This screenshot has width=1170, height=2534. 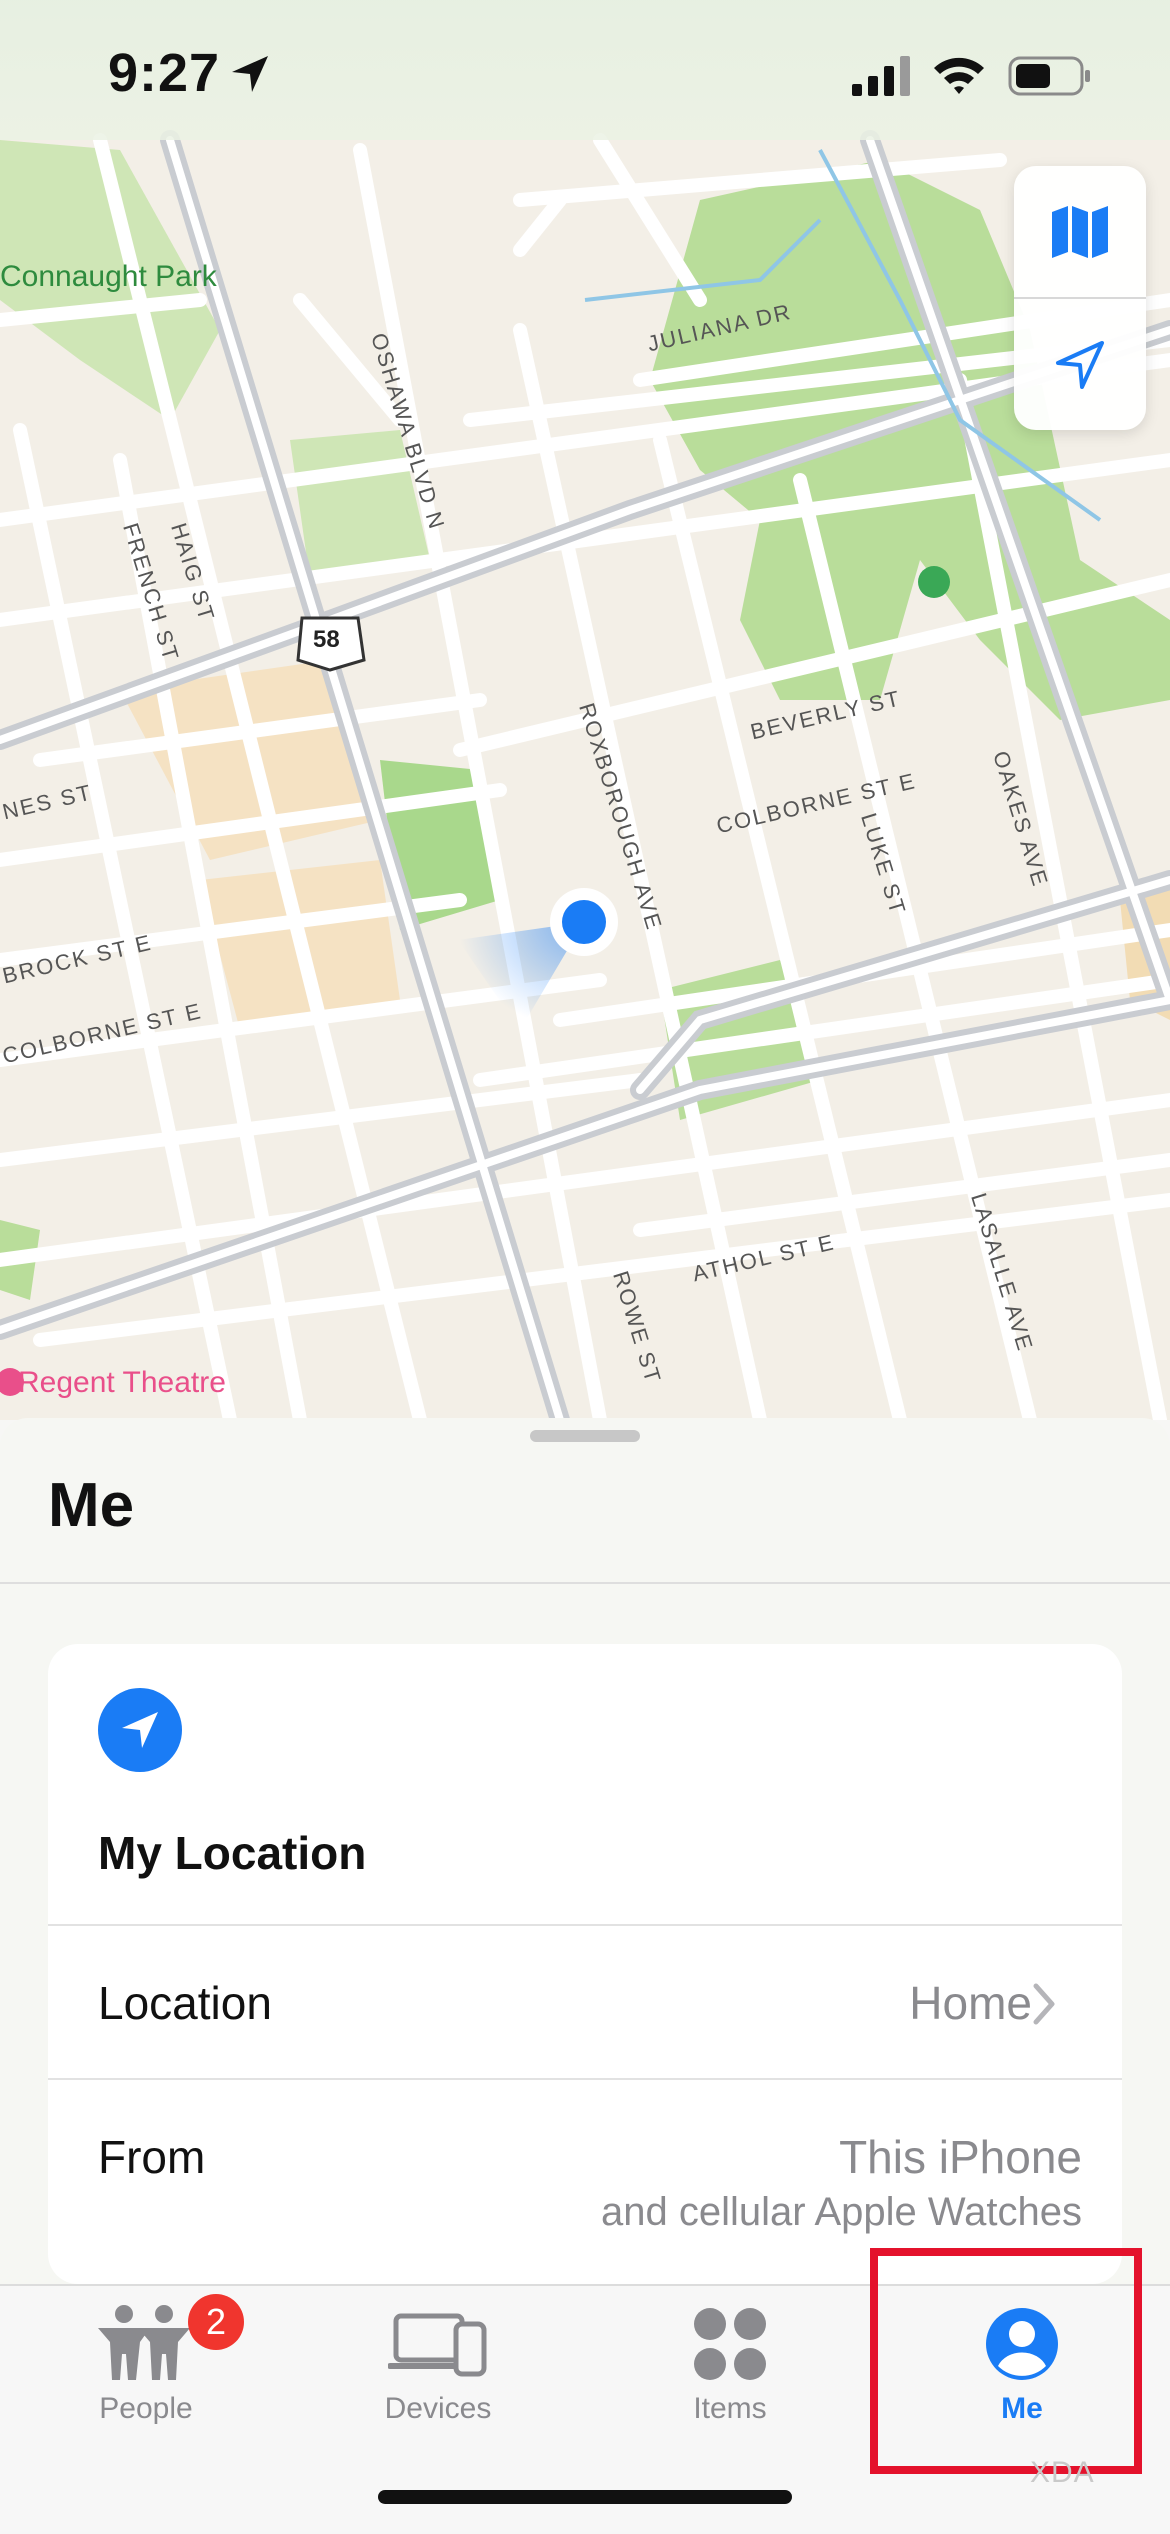 I want to click on tab-devices-label: Devices, so click(x=438, y=2408).